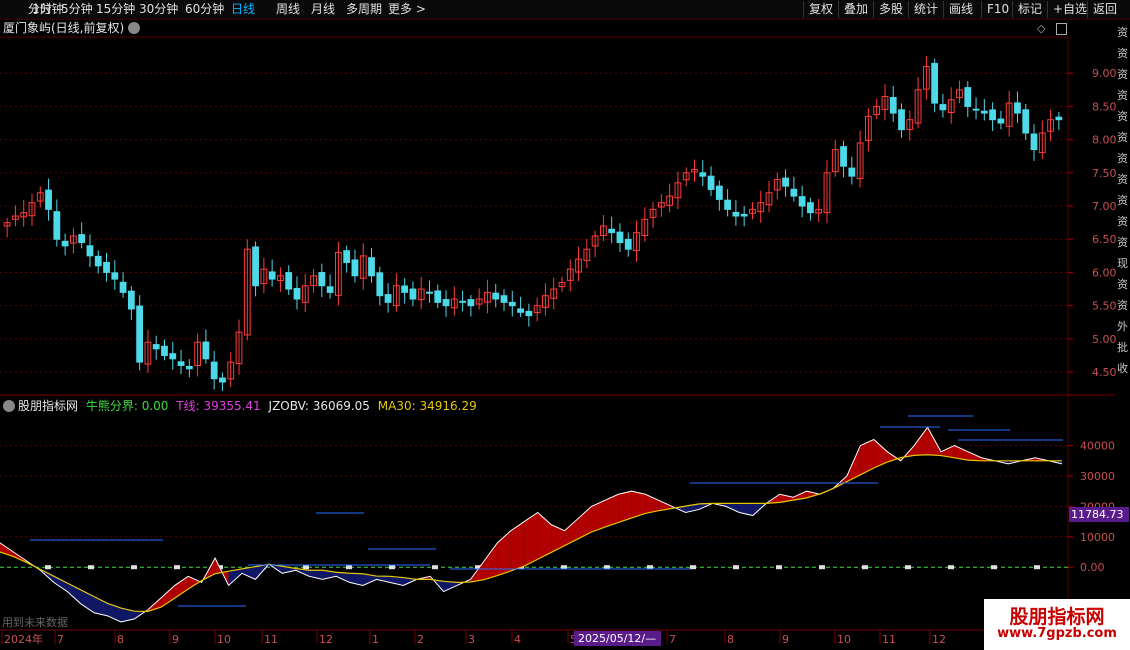 The width and height of the screenshot is (1130, 650). I want to click on label-bull-bear: 牛熊分界: 0.00, so click(127, 406).